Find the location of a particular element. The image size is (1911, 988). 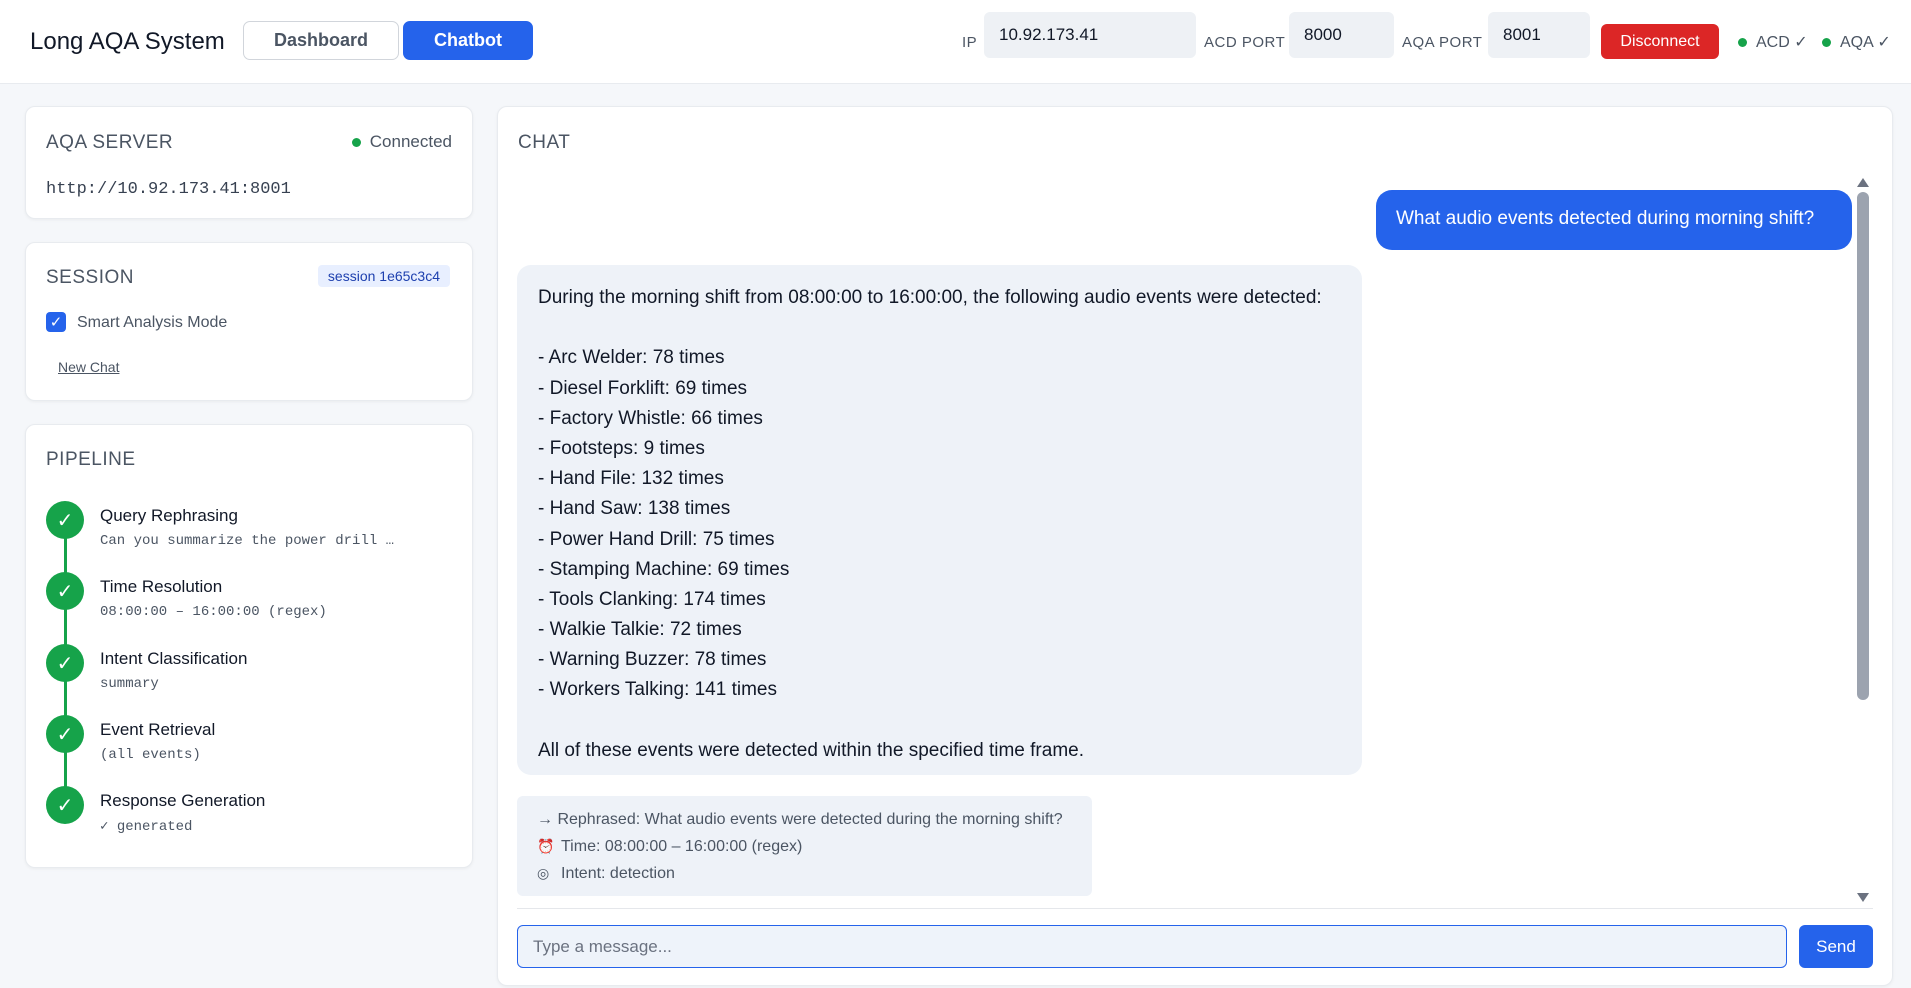

time-range-line: ⏰ Time: 08:00:00 – 16:00:00 (regex) is located at coordinates (804, 846).